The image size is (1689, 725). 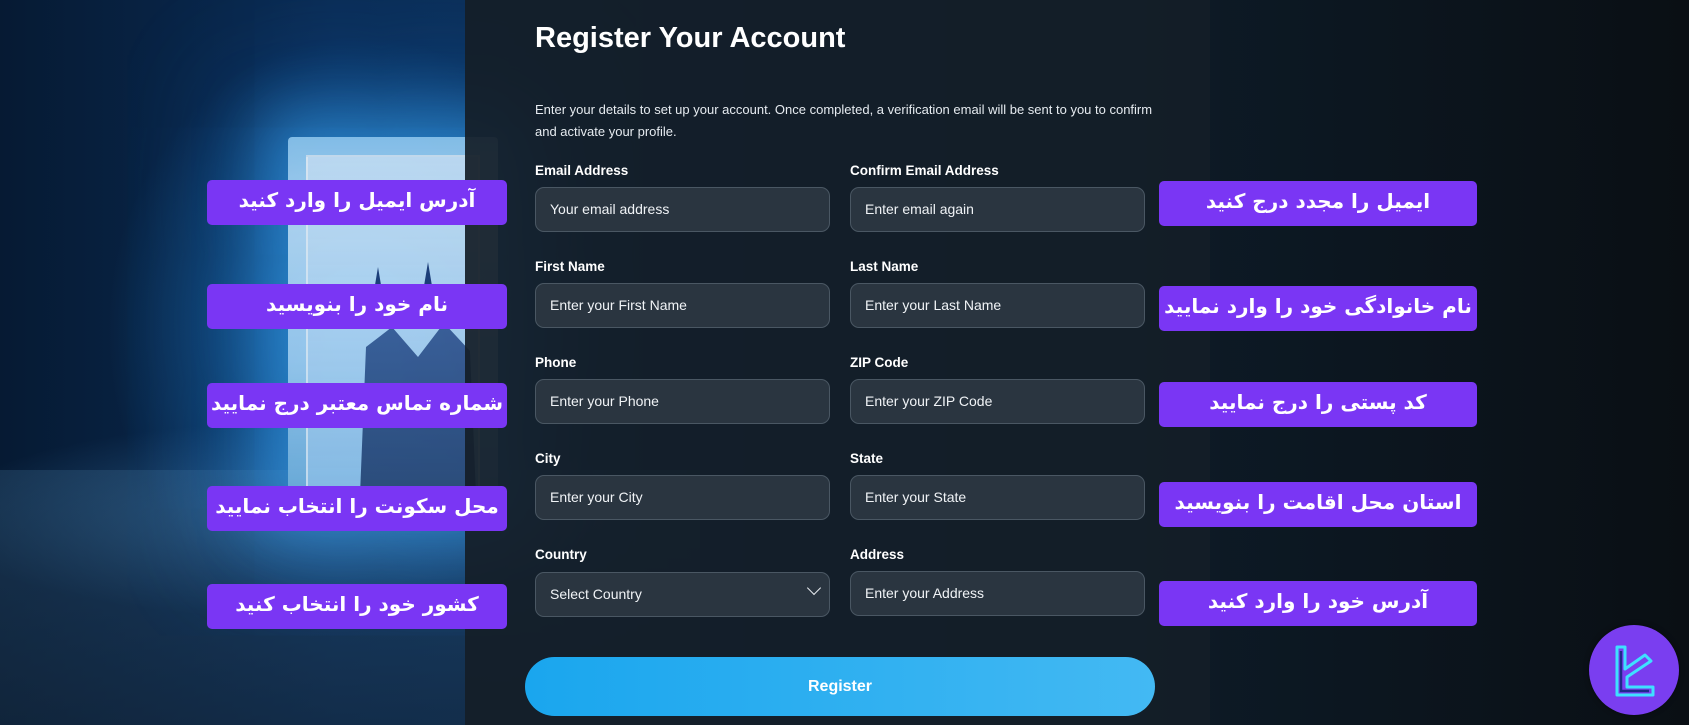 I want to click on state-field: Enter your State, so click(x=997, y=497).